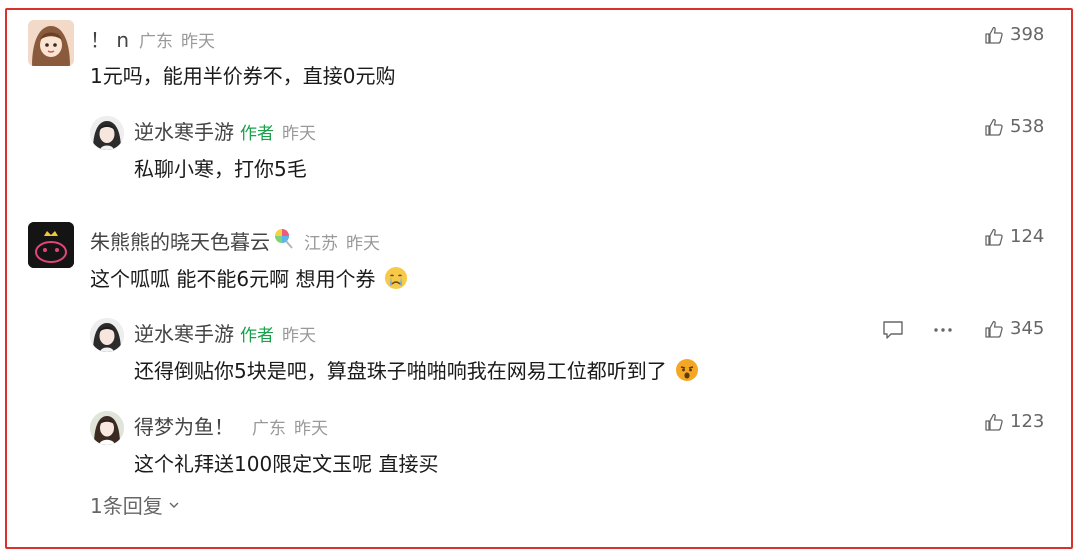  I want to click on comment-bubble-icon, so click(893, 330).